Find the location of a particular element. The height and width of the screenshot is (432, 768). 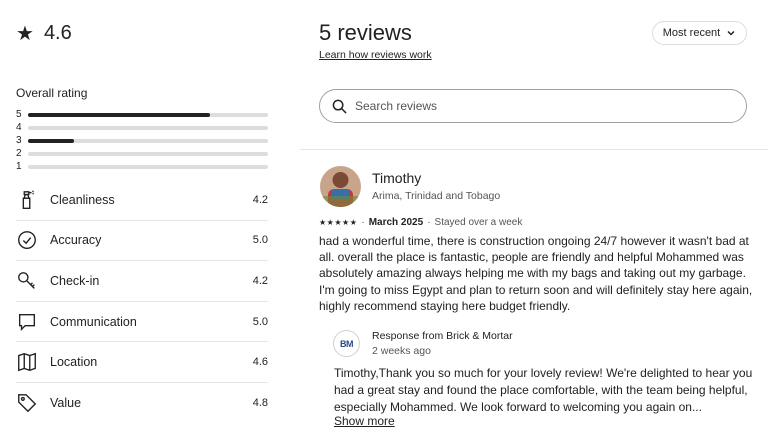

host-logo: BM is located at coordinates (346, 343).